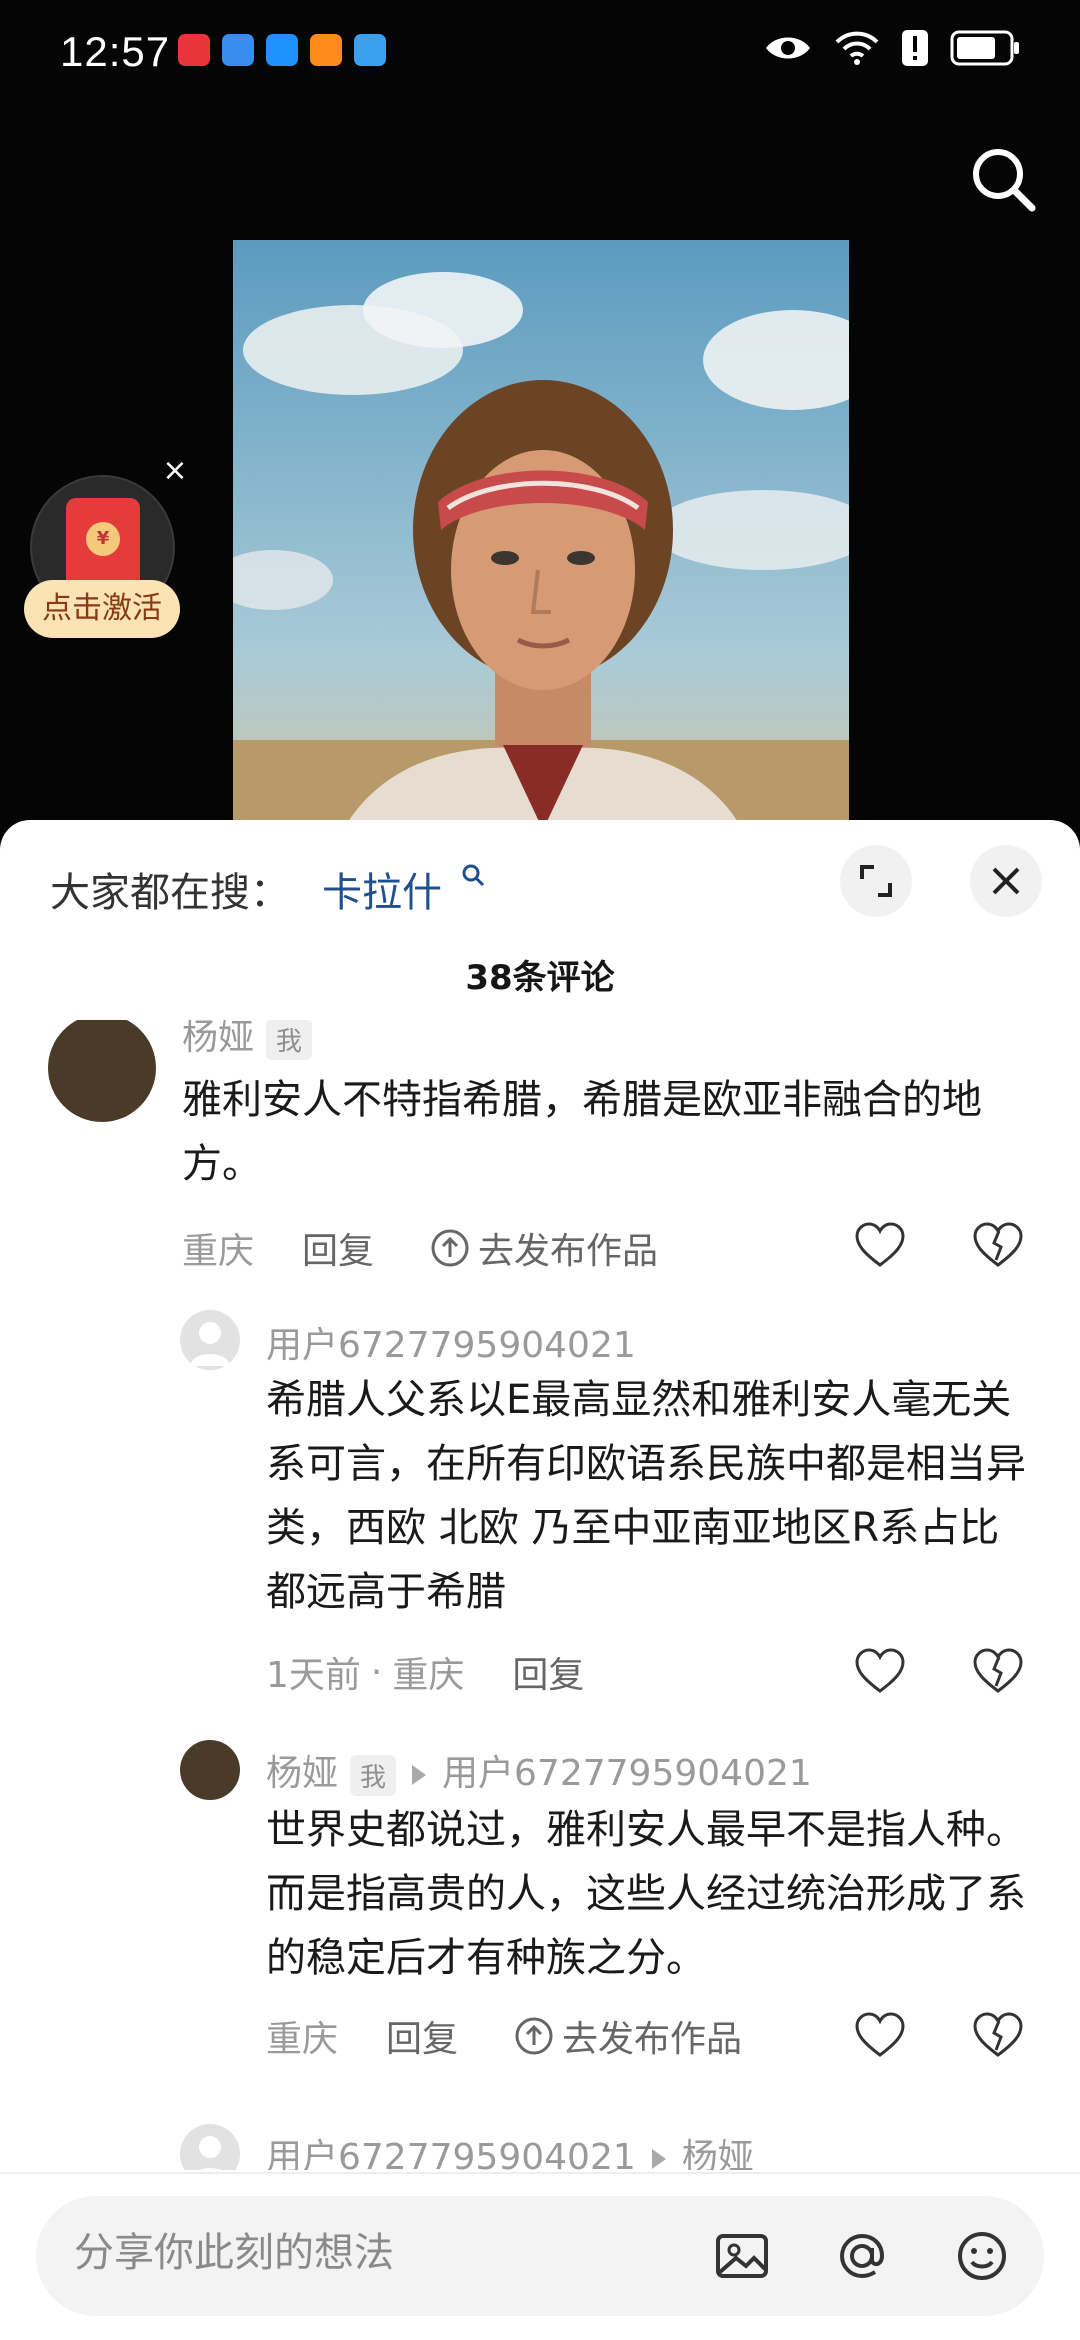 The image size is (1080, 2340). I want to click on browser-app-icon, so click(238, 50).